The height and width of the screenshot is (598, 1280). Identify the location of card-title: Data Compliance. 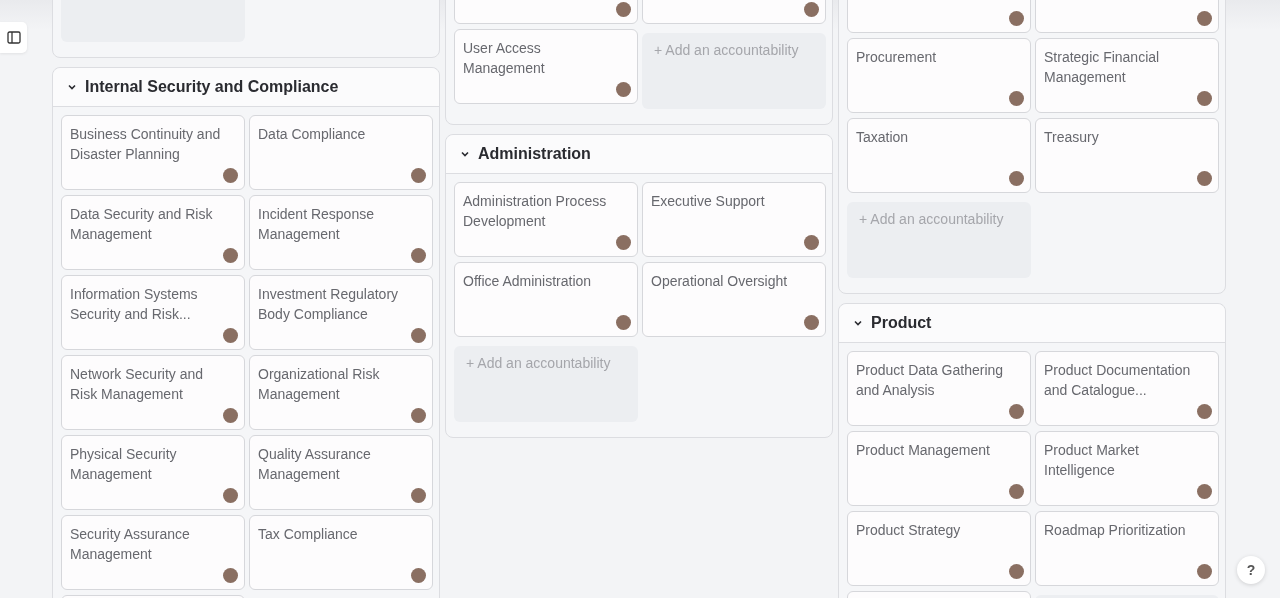
(312, 134).